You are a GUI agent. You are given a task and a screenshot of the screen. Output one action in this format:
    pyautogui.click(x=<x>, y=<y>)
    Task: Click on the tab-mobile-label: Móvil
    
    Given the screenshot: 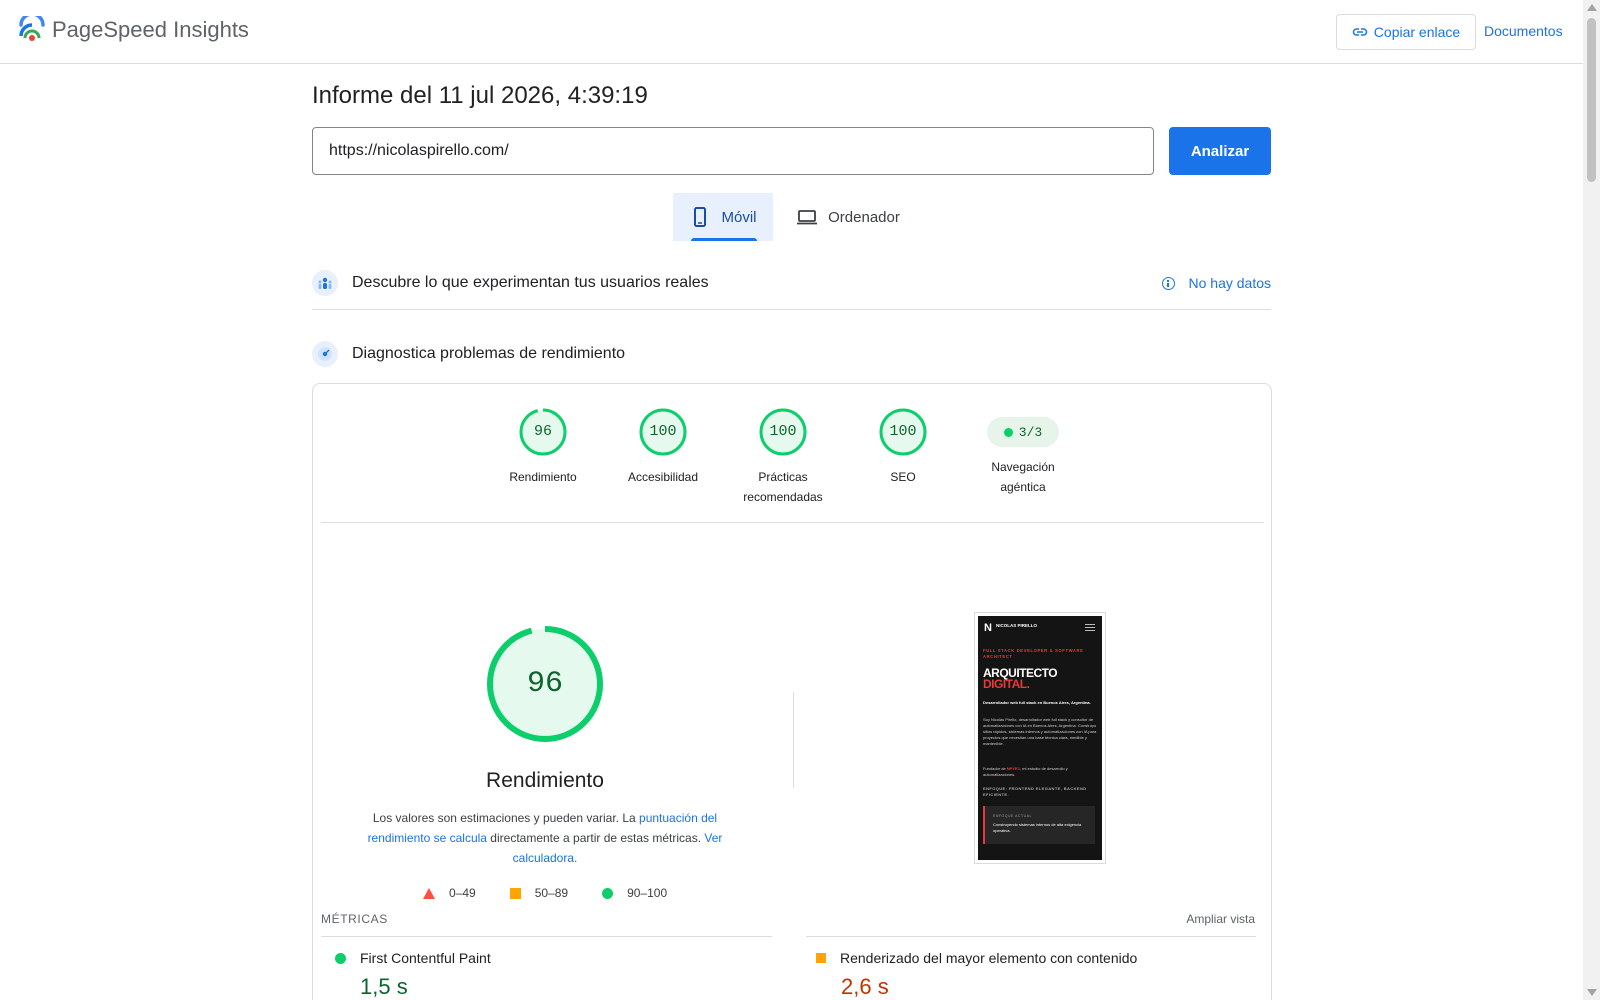 What is the action you would take?
    pyautogui.click(x=739, y=217)
    